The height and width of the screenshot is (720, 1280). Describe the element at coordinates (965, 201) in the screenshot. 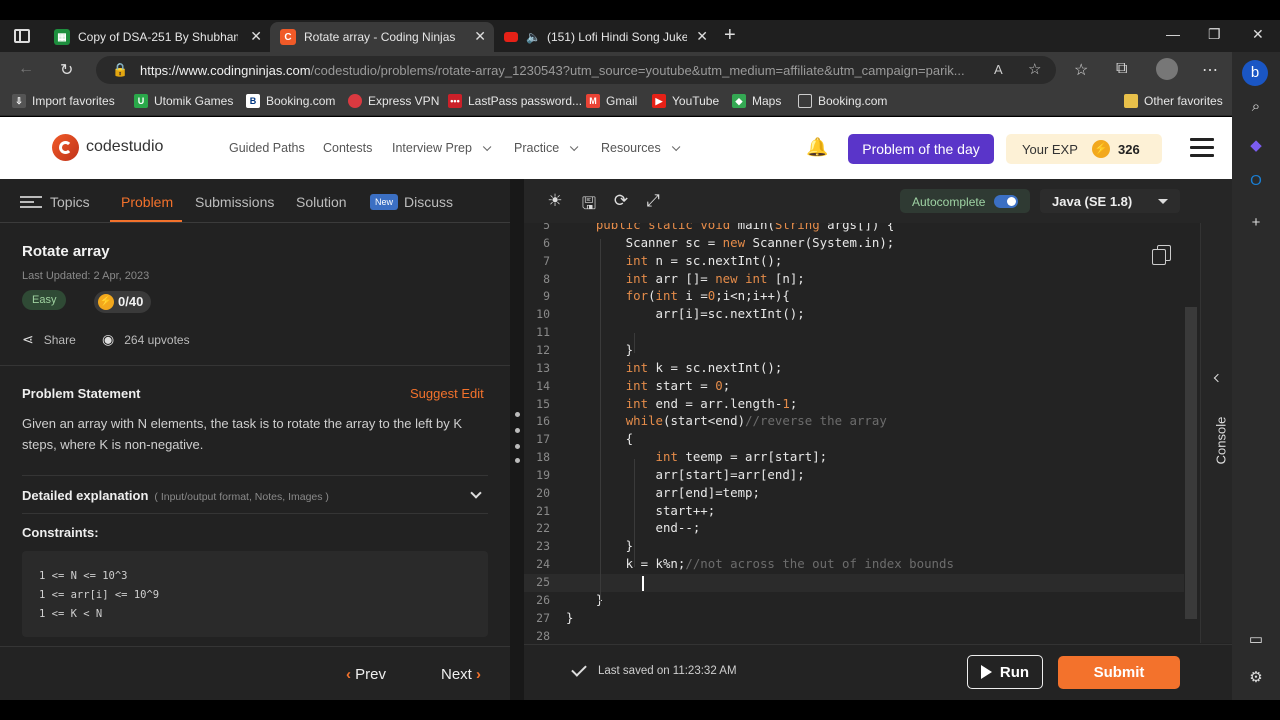

I see `autocomplete-toggle: Autocomplete` at that location.